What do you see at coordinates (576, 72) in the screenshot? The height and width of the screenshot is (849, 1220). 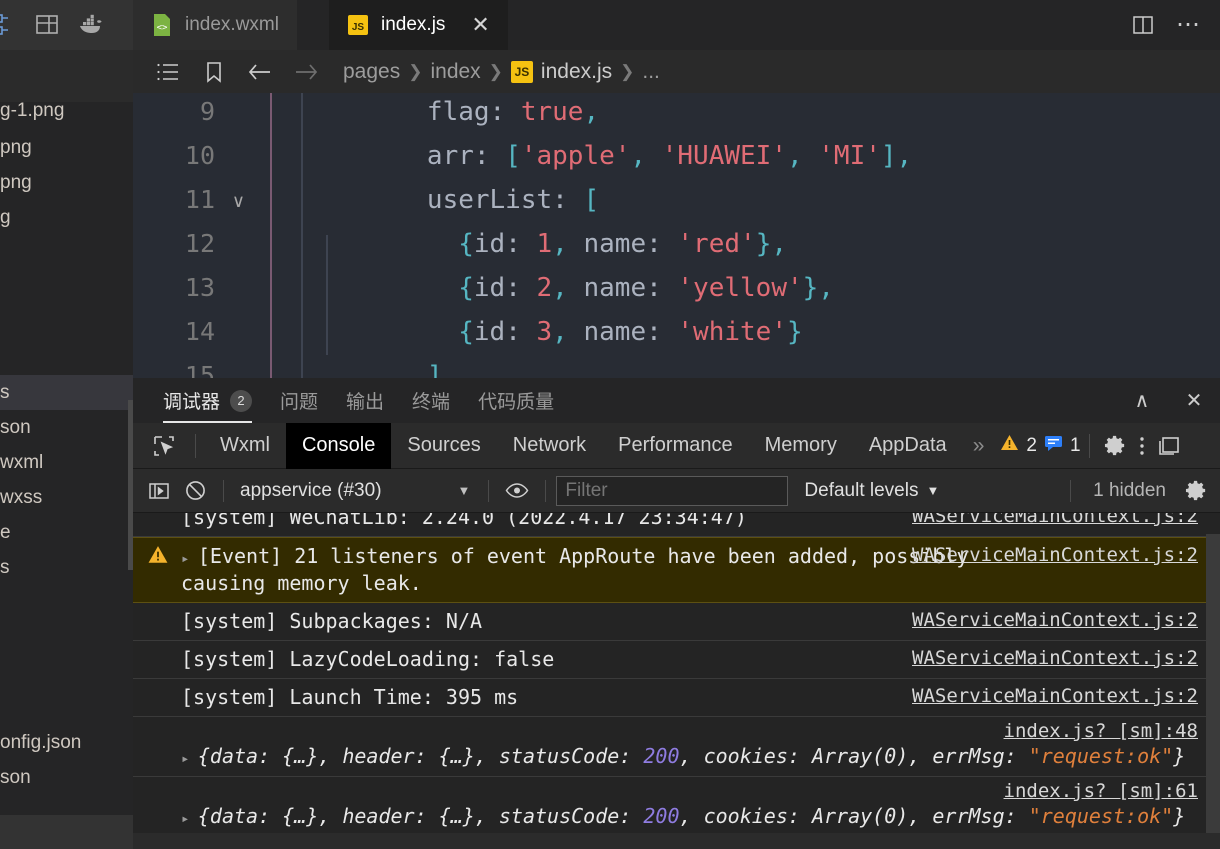 I see `breadcrumb-item-file: index.js` at bounding box center [576, 72].